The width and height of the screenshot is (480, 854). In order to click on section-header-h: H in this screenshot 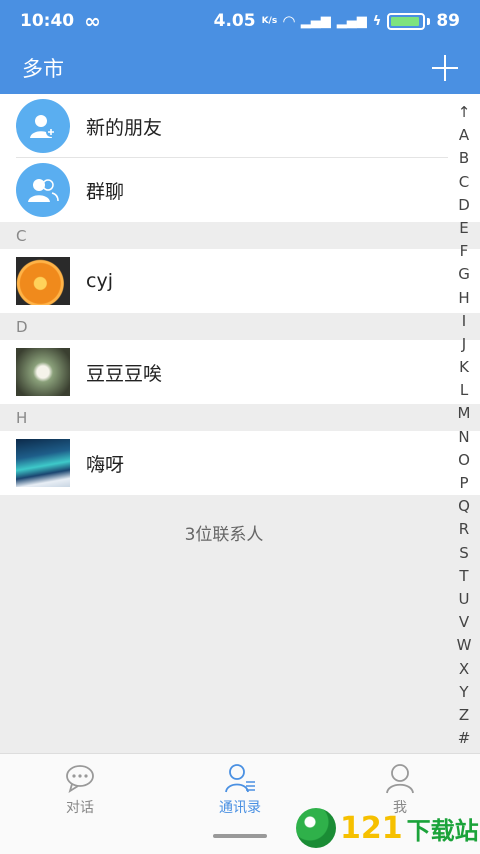, I will do `click(240, 417)`.